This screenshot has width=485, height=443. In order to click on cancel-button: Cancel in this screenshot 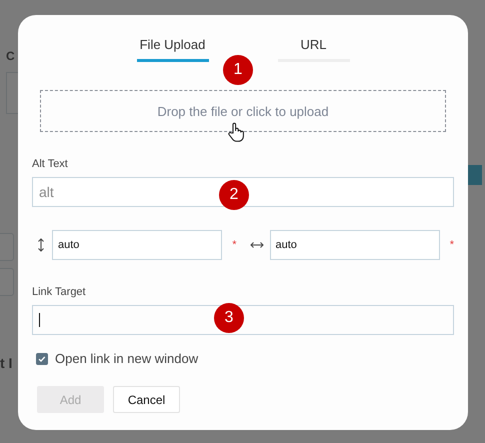, I will do `click(146, 399)`.